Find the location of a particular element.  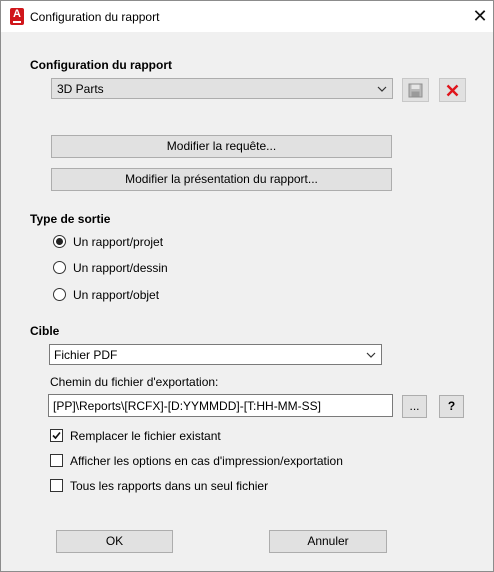

export-path-input is located at coordinates (220, 405).